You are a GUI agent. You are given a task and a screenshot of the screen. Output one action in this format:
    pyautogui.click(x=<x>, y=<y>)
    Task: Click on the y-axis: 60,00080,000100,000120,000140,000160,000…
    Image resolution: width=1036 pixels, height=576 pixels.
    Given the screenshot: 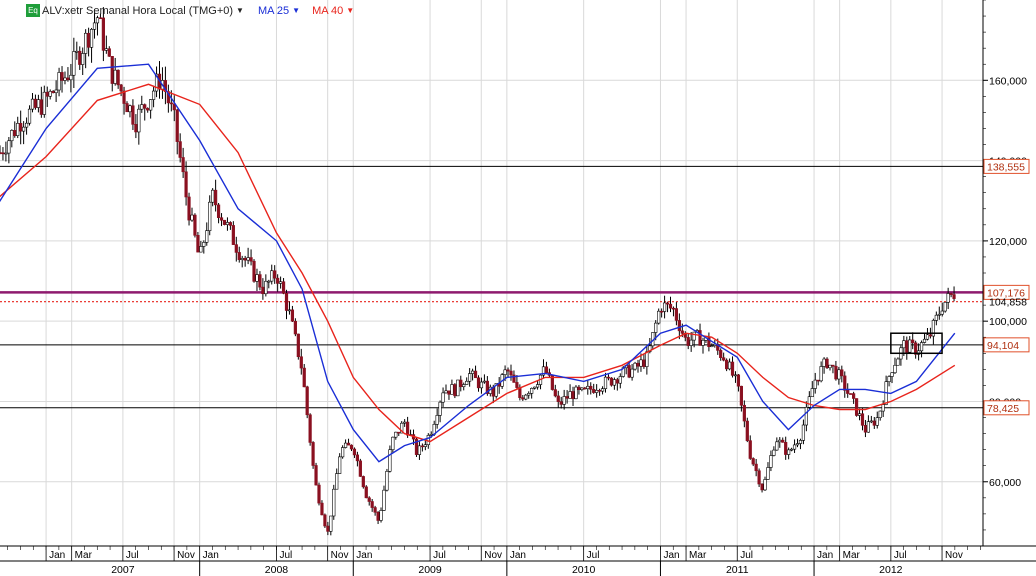 What is the action you would take?
    pyautogui.click(x=1009, y=273)
    